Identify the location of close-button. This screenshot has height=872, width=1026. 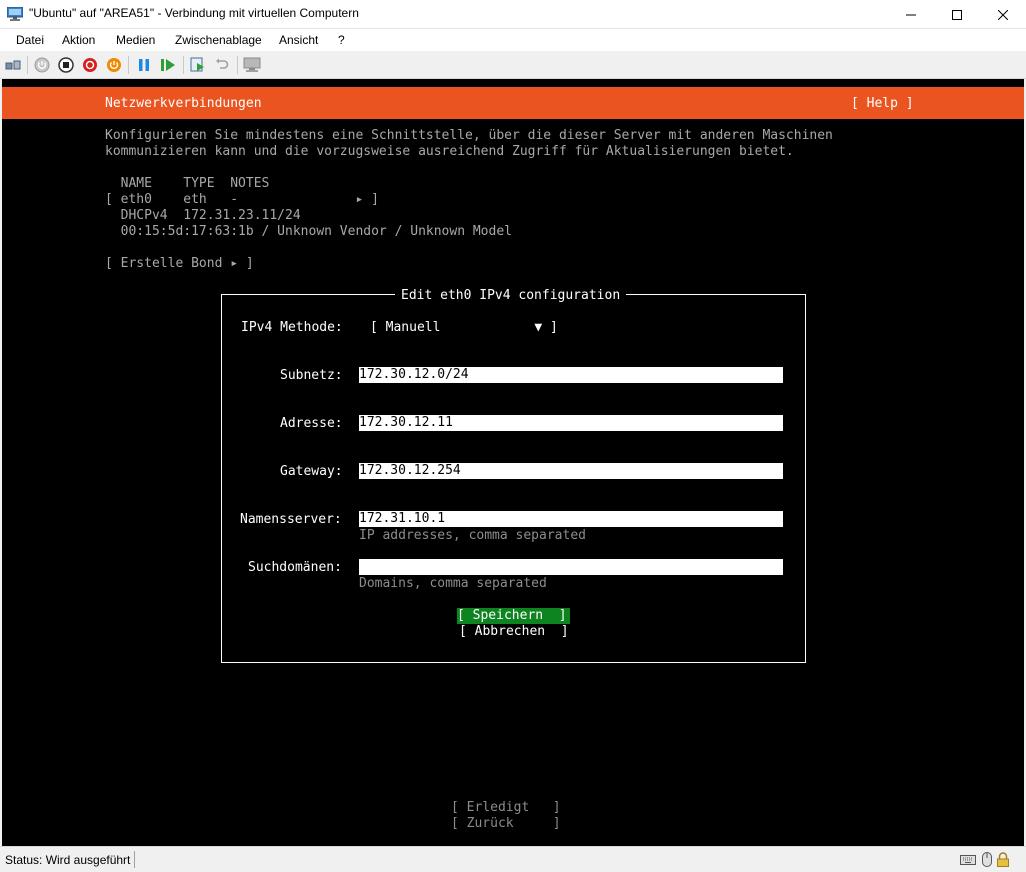
(1003, 14).